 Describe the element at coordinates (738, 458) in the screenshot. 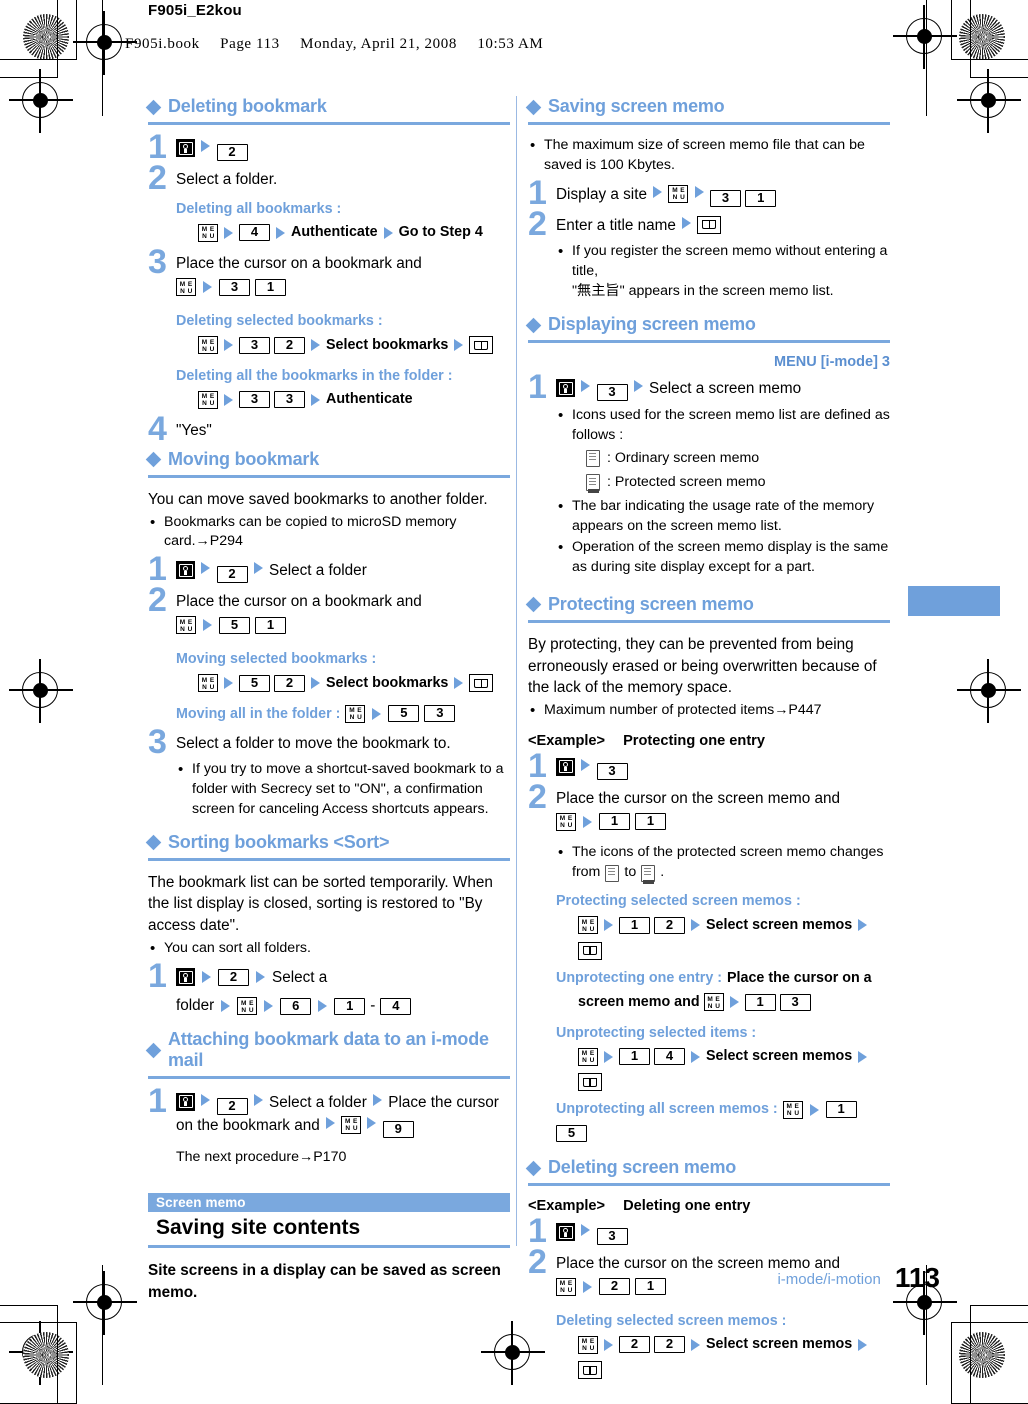

I see `icon-definition-row: : Ordinary screen memo` at that location.